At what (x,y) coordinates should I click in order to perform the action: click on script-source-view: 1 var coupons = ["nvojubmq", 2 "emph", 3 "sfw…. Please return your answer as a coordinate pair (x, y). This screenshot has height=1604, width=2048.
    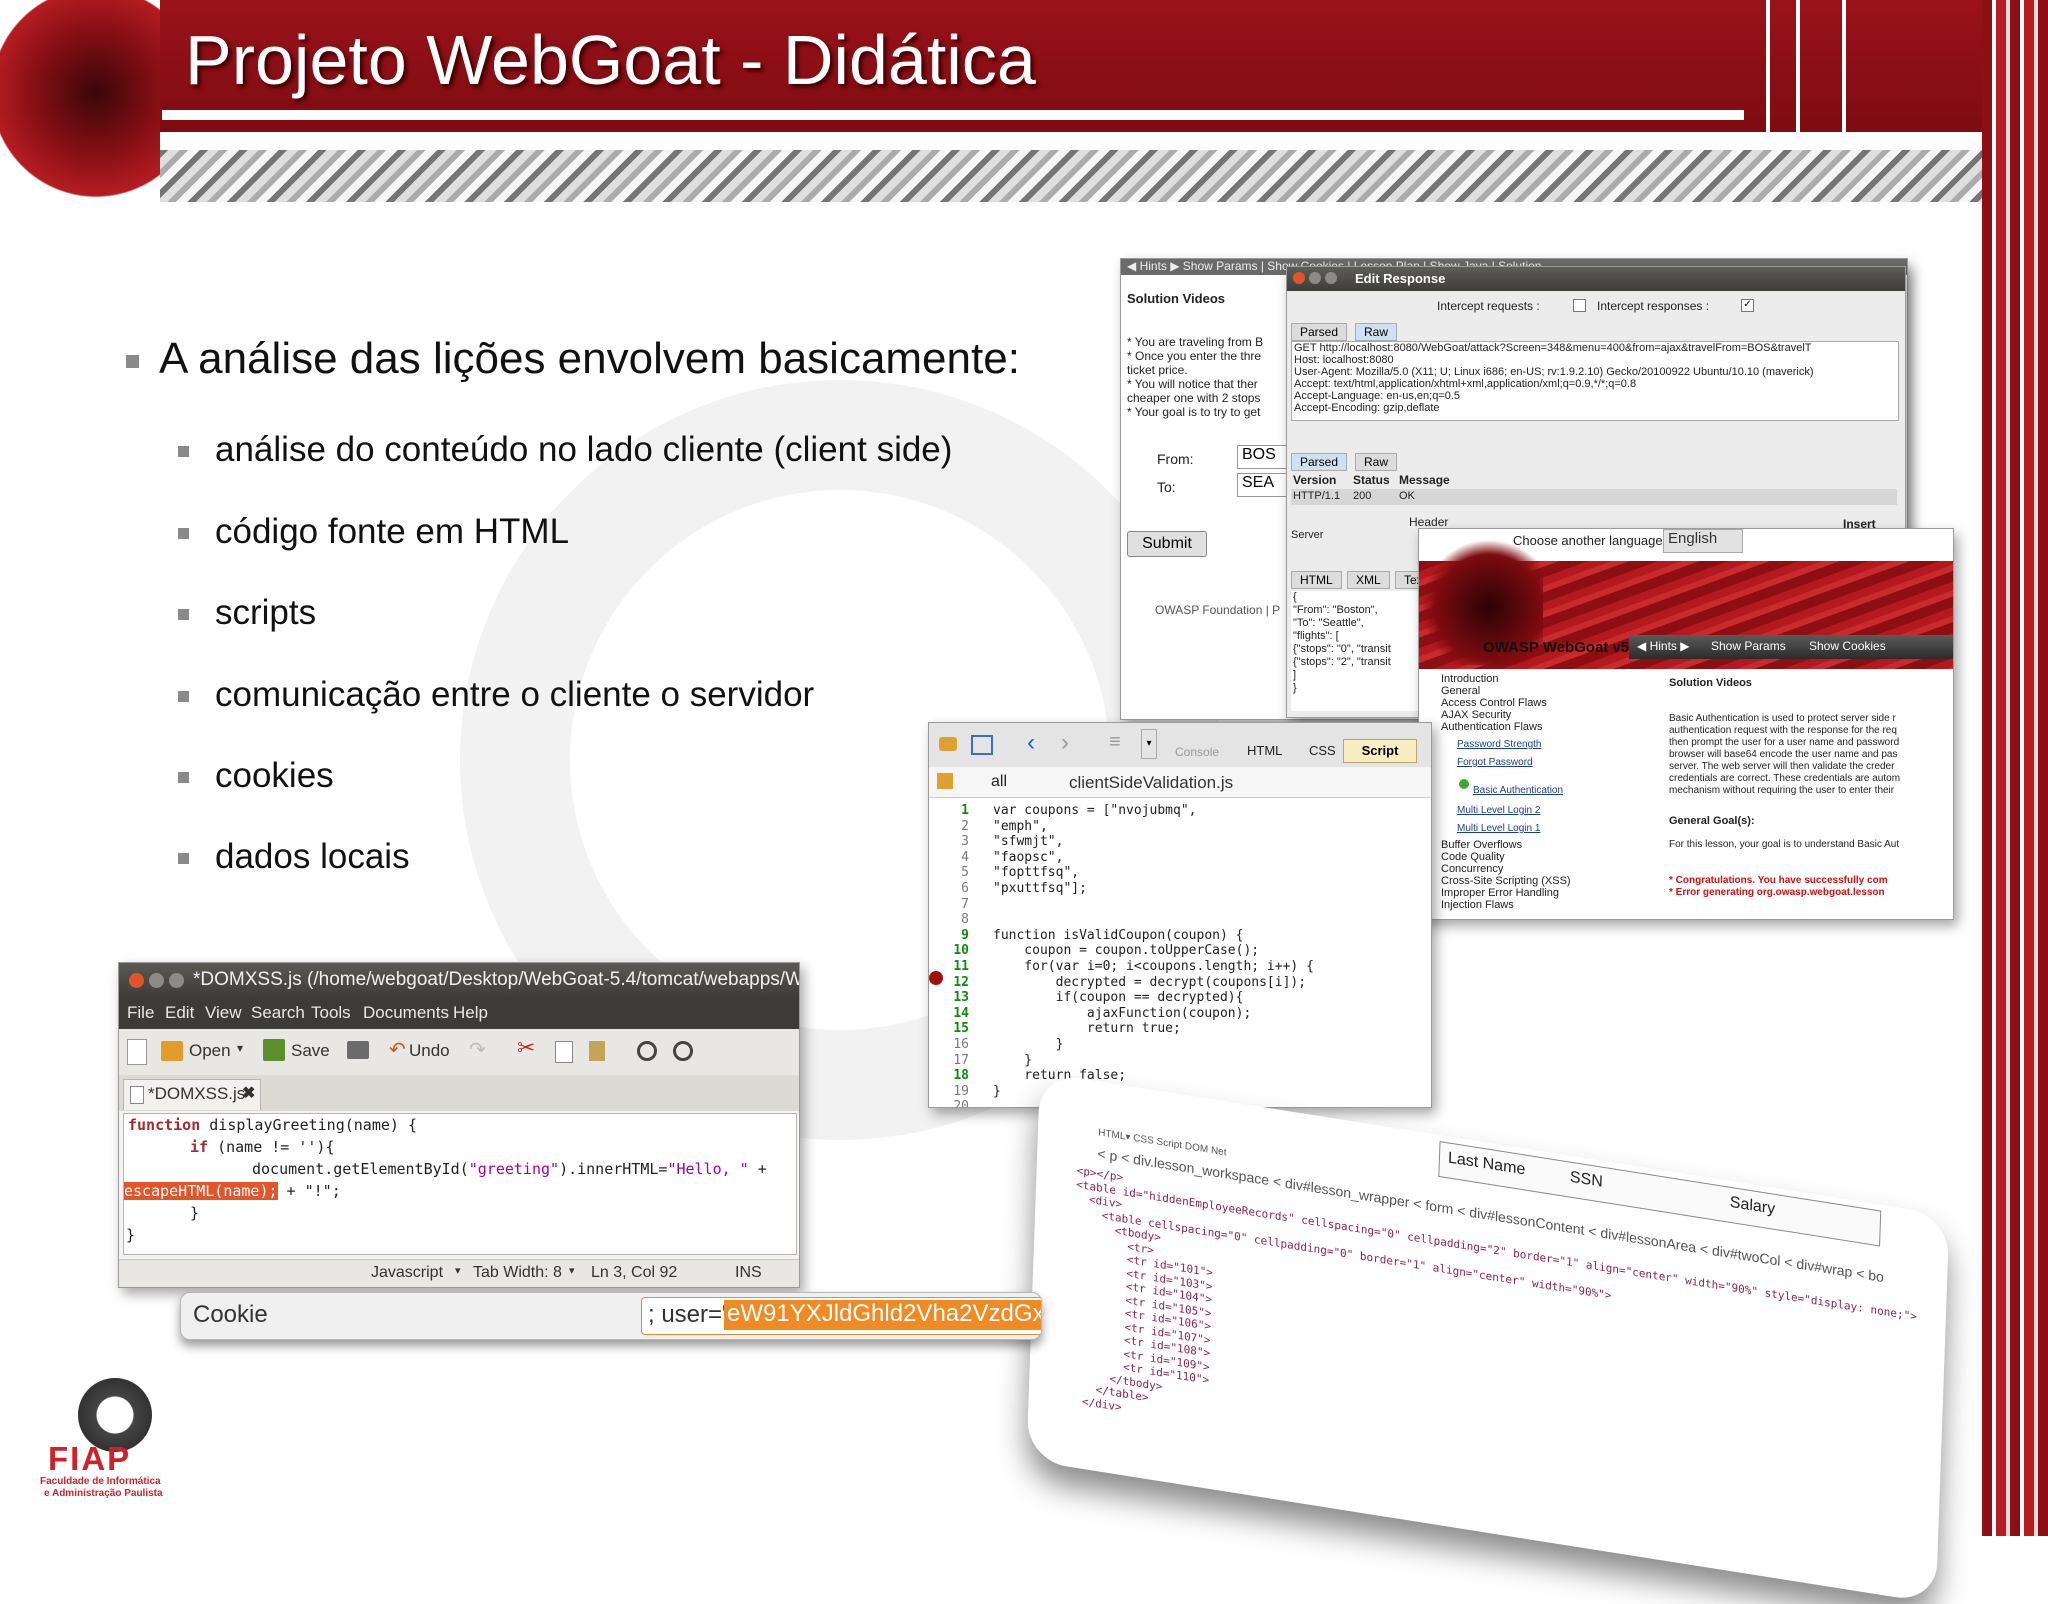
    Looking at the image, I should click on (1180, 955).